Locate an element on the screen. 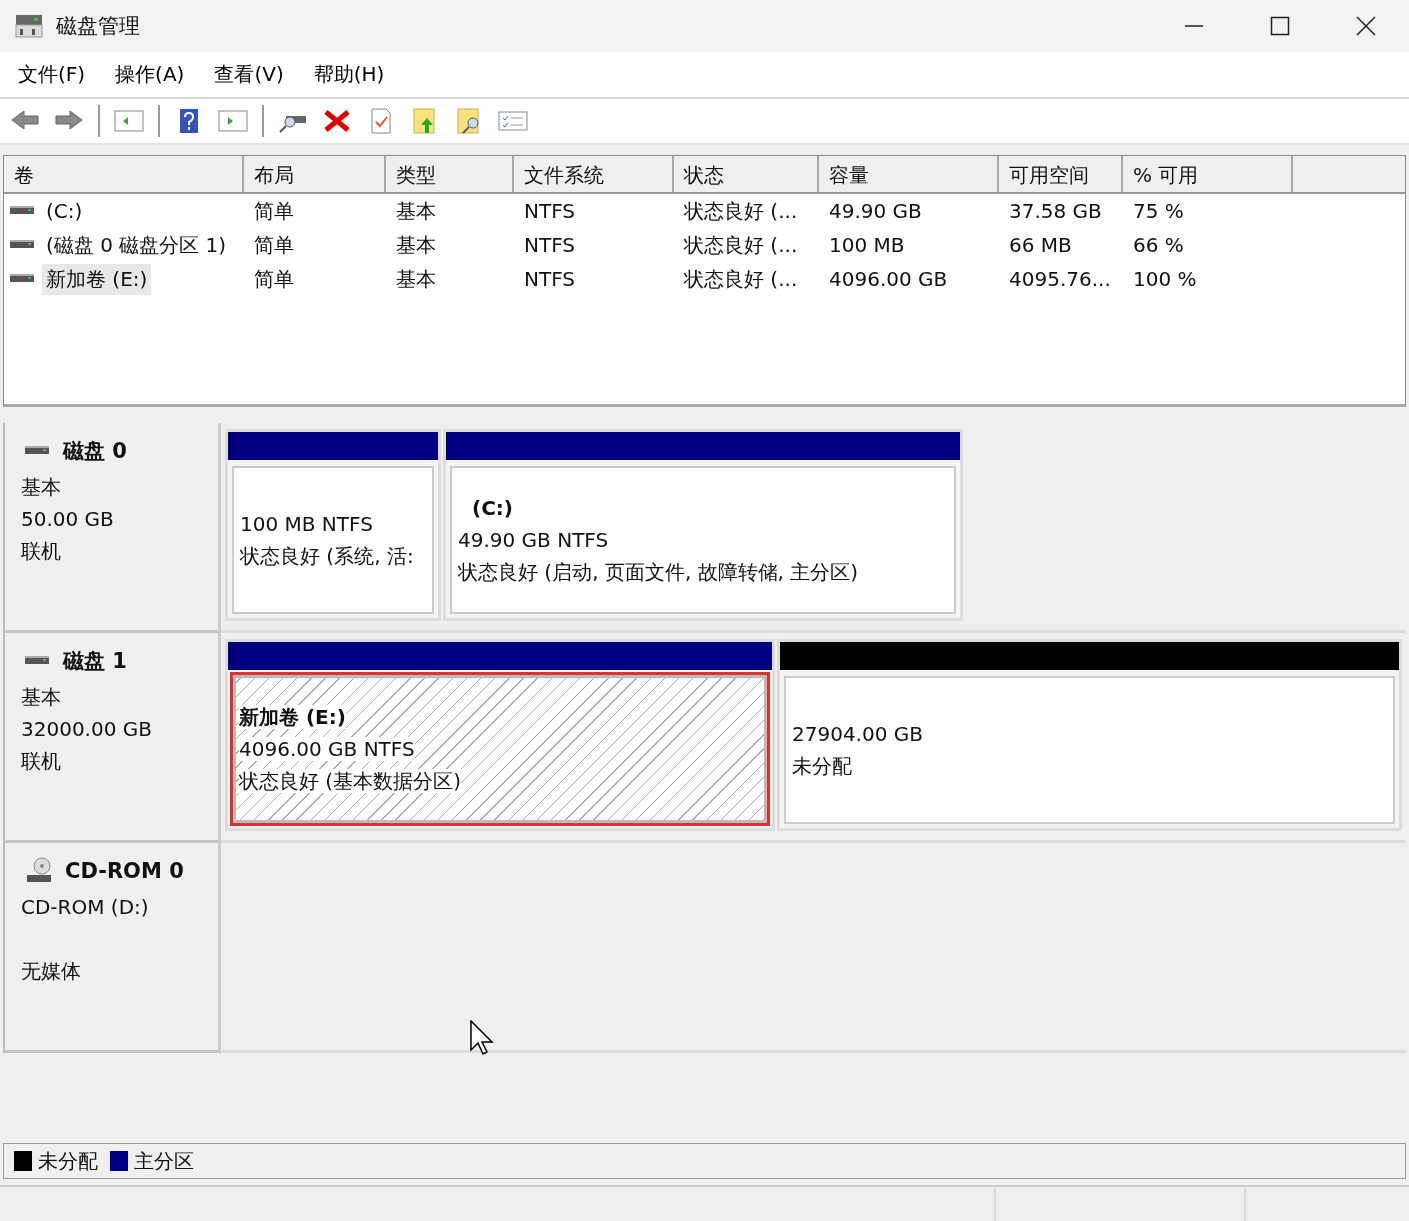 This screenshot has width=1409, height=1221. partition-status: 状态良好 (启动, 页面文件, 故障转储, 主分区) is located at coordinates (658, 572).